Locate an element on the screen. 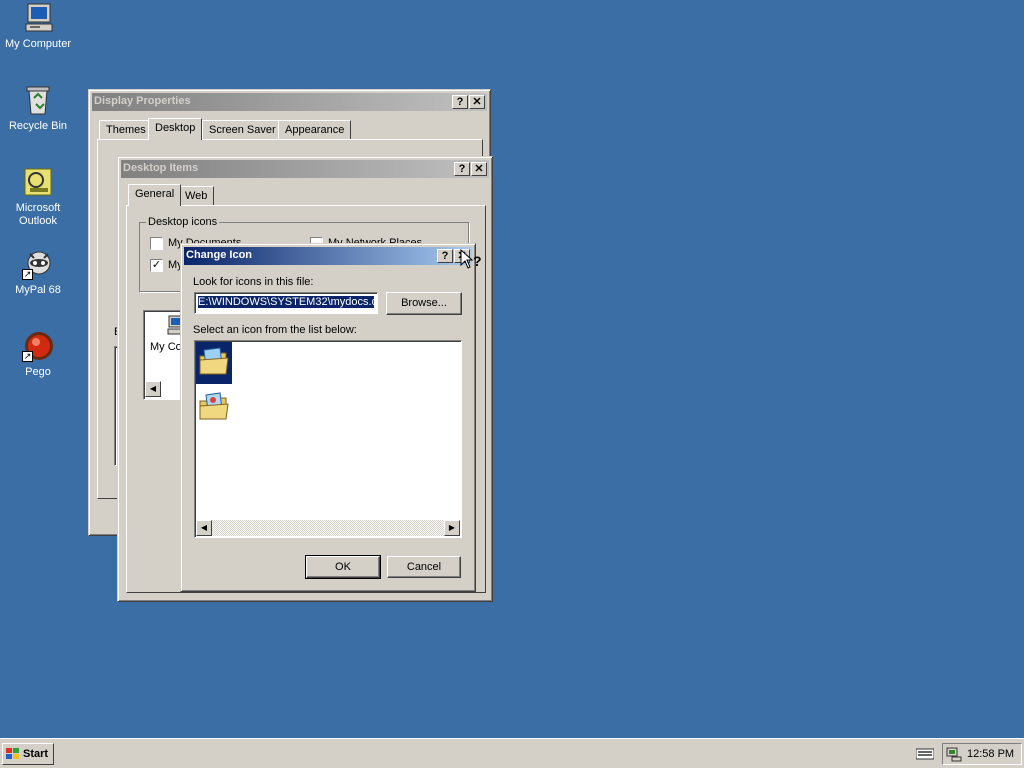 The image size is (1024, 768). icon-list-label: Select an icon from the list below: is located at coordinates (275, 330).